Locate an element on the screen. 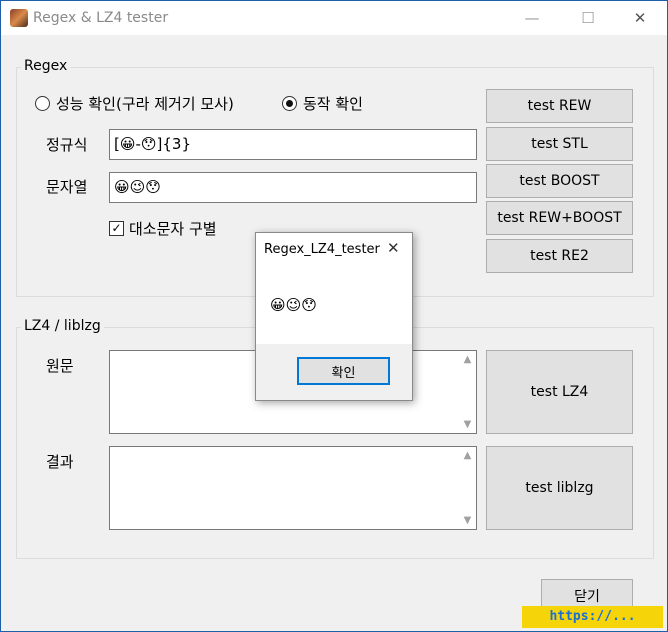  result-textarea: ▲ ▼ is located at coordinates (293, 488).